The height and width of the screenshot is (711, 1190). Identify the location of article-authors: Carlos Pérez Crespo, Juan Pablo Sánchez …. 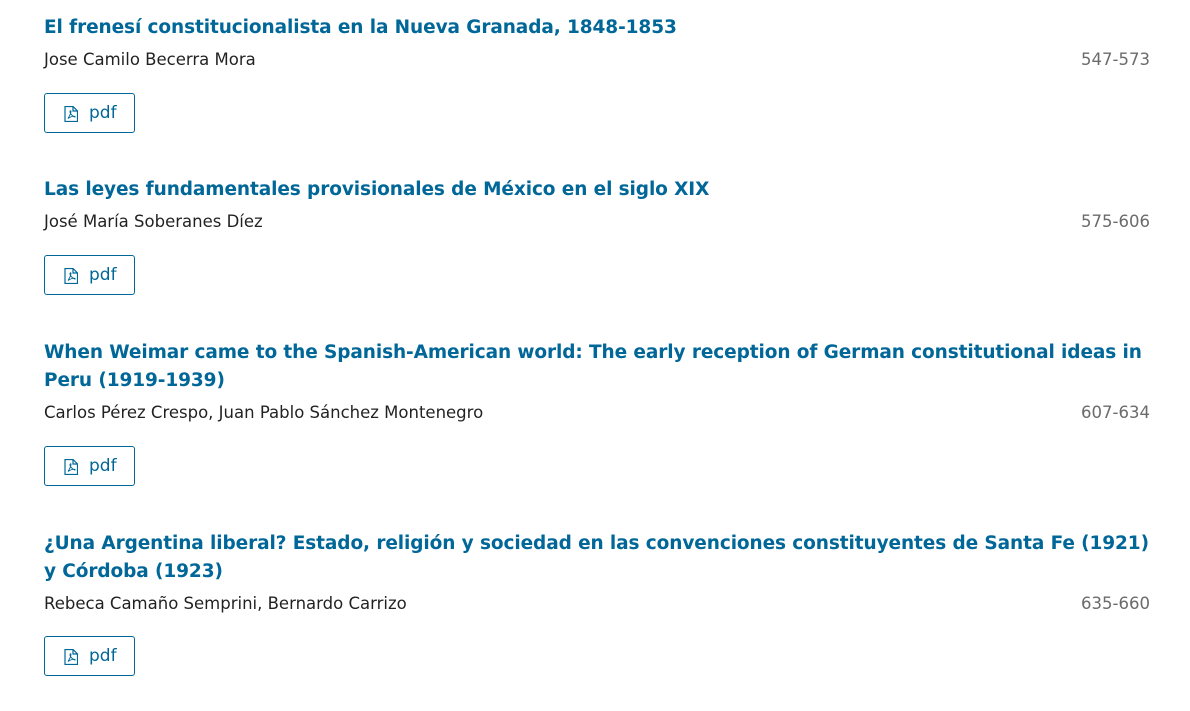
(264, 412).